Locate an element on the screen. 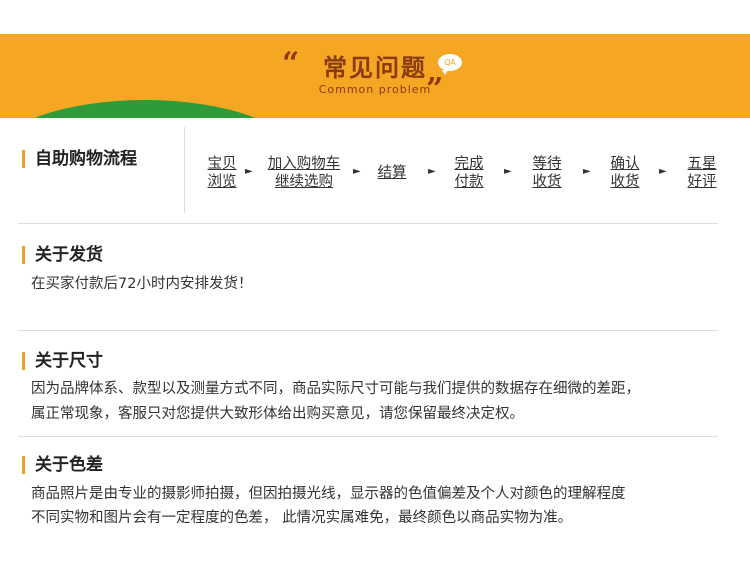 The width and height of the screenshot is (750, 582). flow-section-title: 自助购物流程 is located at coordinates (79, 159).